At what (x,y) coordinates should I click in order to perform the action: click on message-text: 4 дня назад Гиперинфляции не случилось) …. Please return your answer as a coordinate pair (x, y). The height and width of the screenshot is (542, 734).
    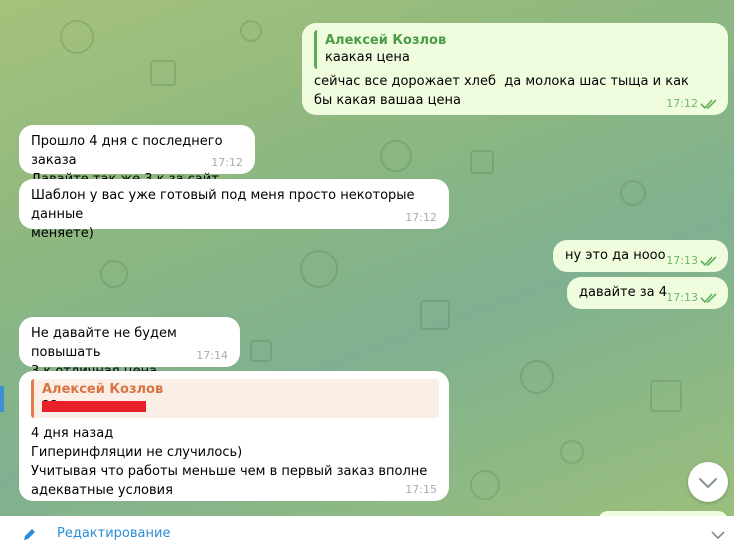
    Looking at the image, I should click on (229, 462).